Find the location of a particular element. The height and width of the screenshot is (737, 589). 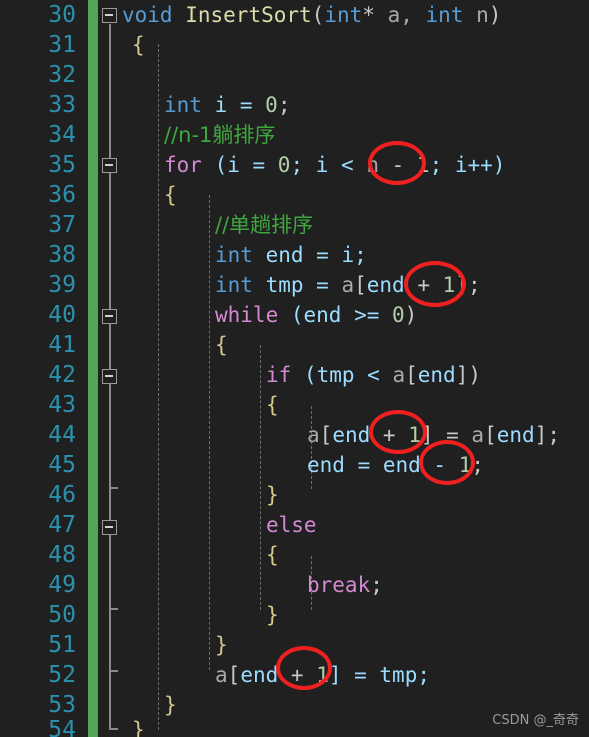

code-line-50: } is located at coordinates (200, 615).